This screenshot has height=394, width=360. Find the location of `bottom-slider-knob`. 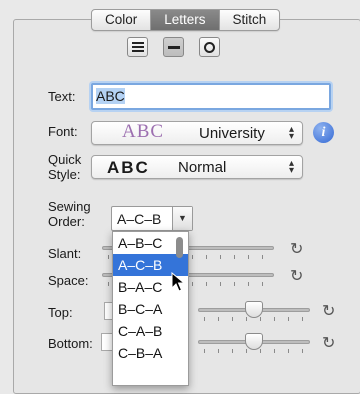

bottom-slider-knob is located at coordinates (254, 341).